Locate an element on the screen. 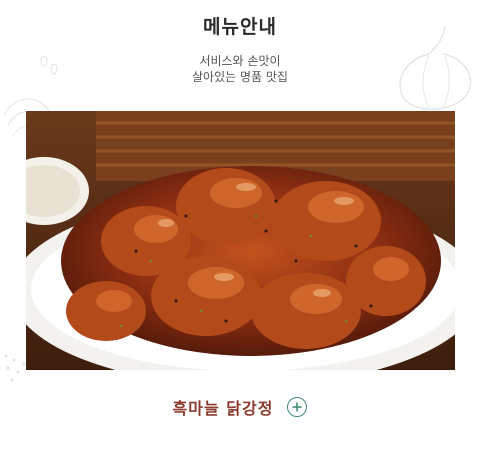 This screenshot has height=449, width=480. more-button is located at coordinates (297, 407).